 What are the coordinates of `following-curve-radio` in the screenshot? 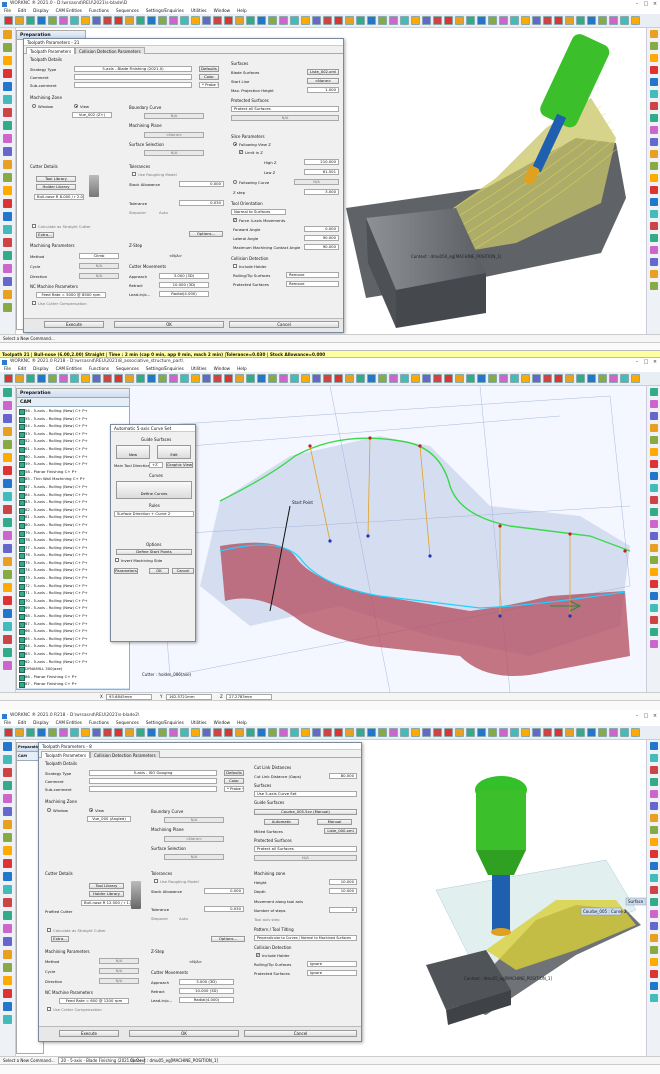 It's located at (235, 182).